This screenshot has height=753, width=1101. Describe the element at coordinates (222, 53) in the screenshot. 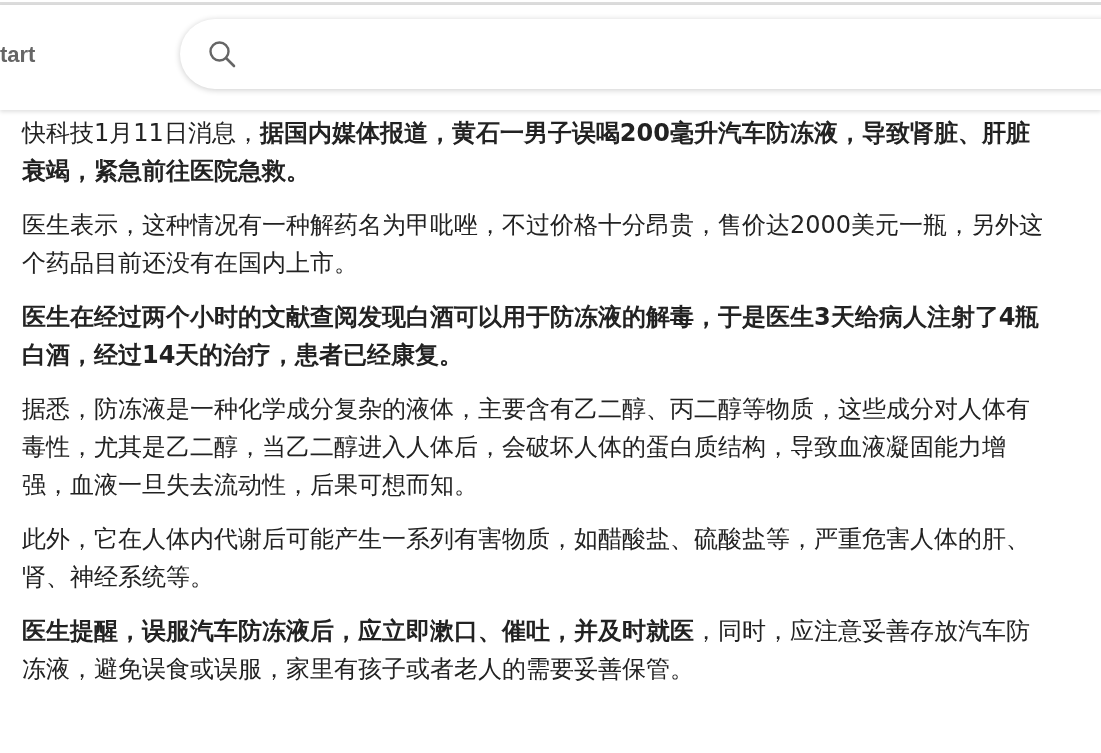

I see `search-icon` at that location.